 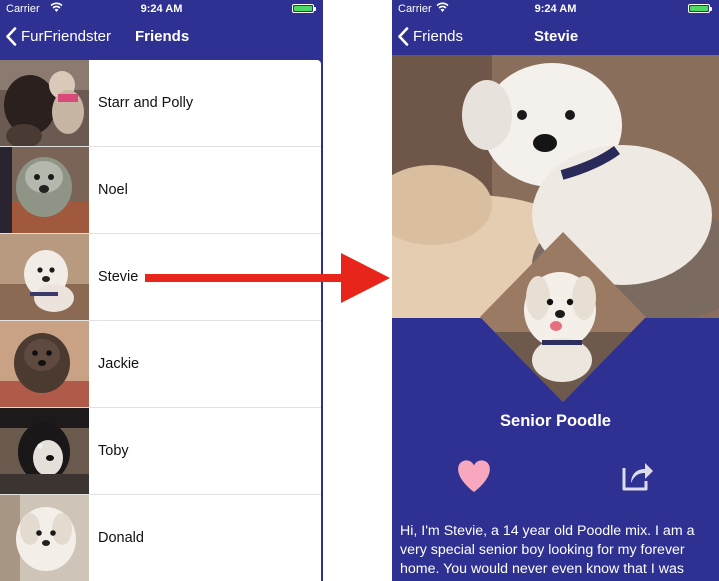 What do you see at coordinates (66, 36) in the screenshot?
I see `back-button-label: FurFriendster` at bounding box center [66, 36].